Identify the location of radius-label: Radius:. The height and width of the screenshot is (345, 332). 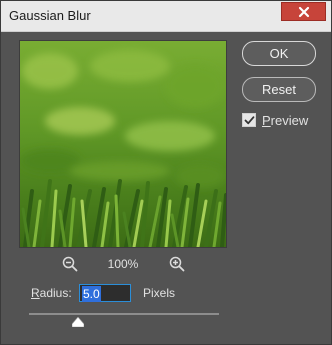
(51, 293).